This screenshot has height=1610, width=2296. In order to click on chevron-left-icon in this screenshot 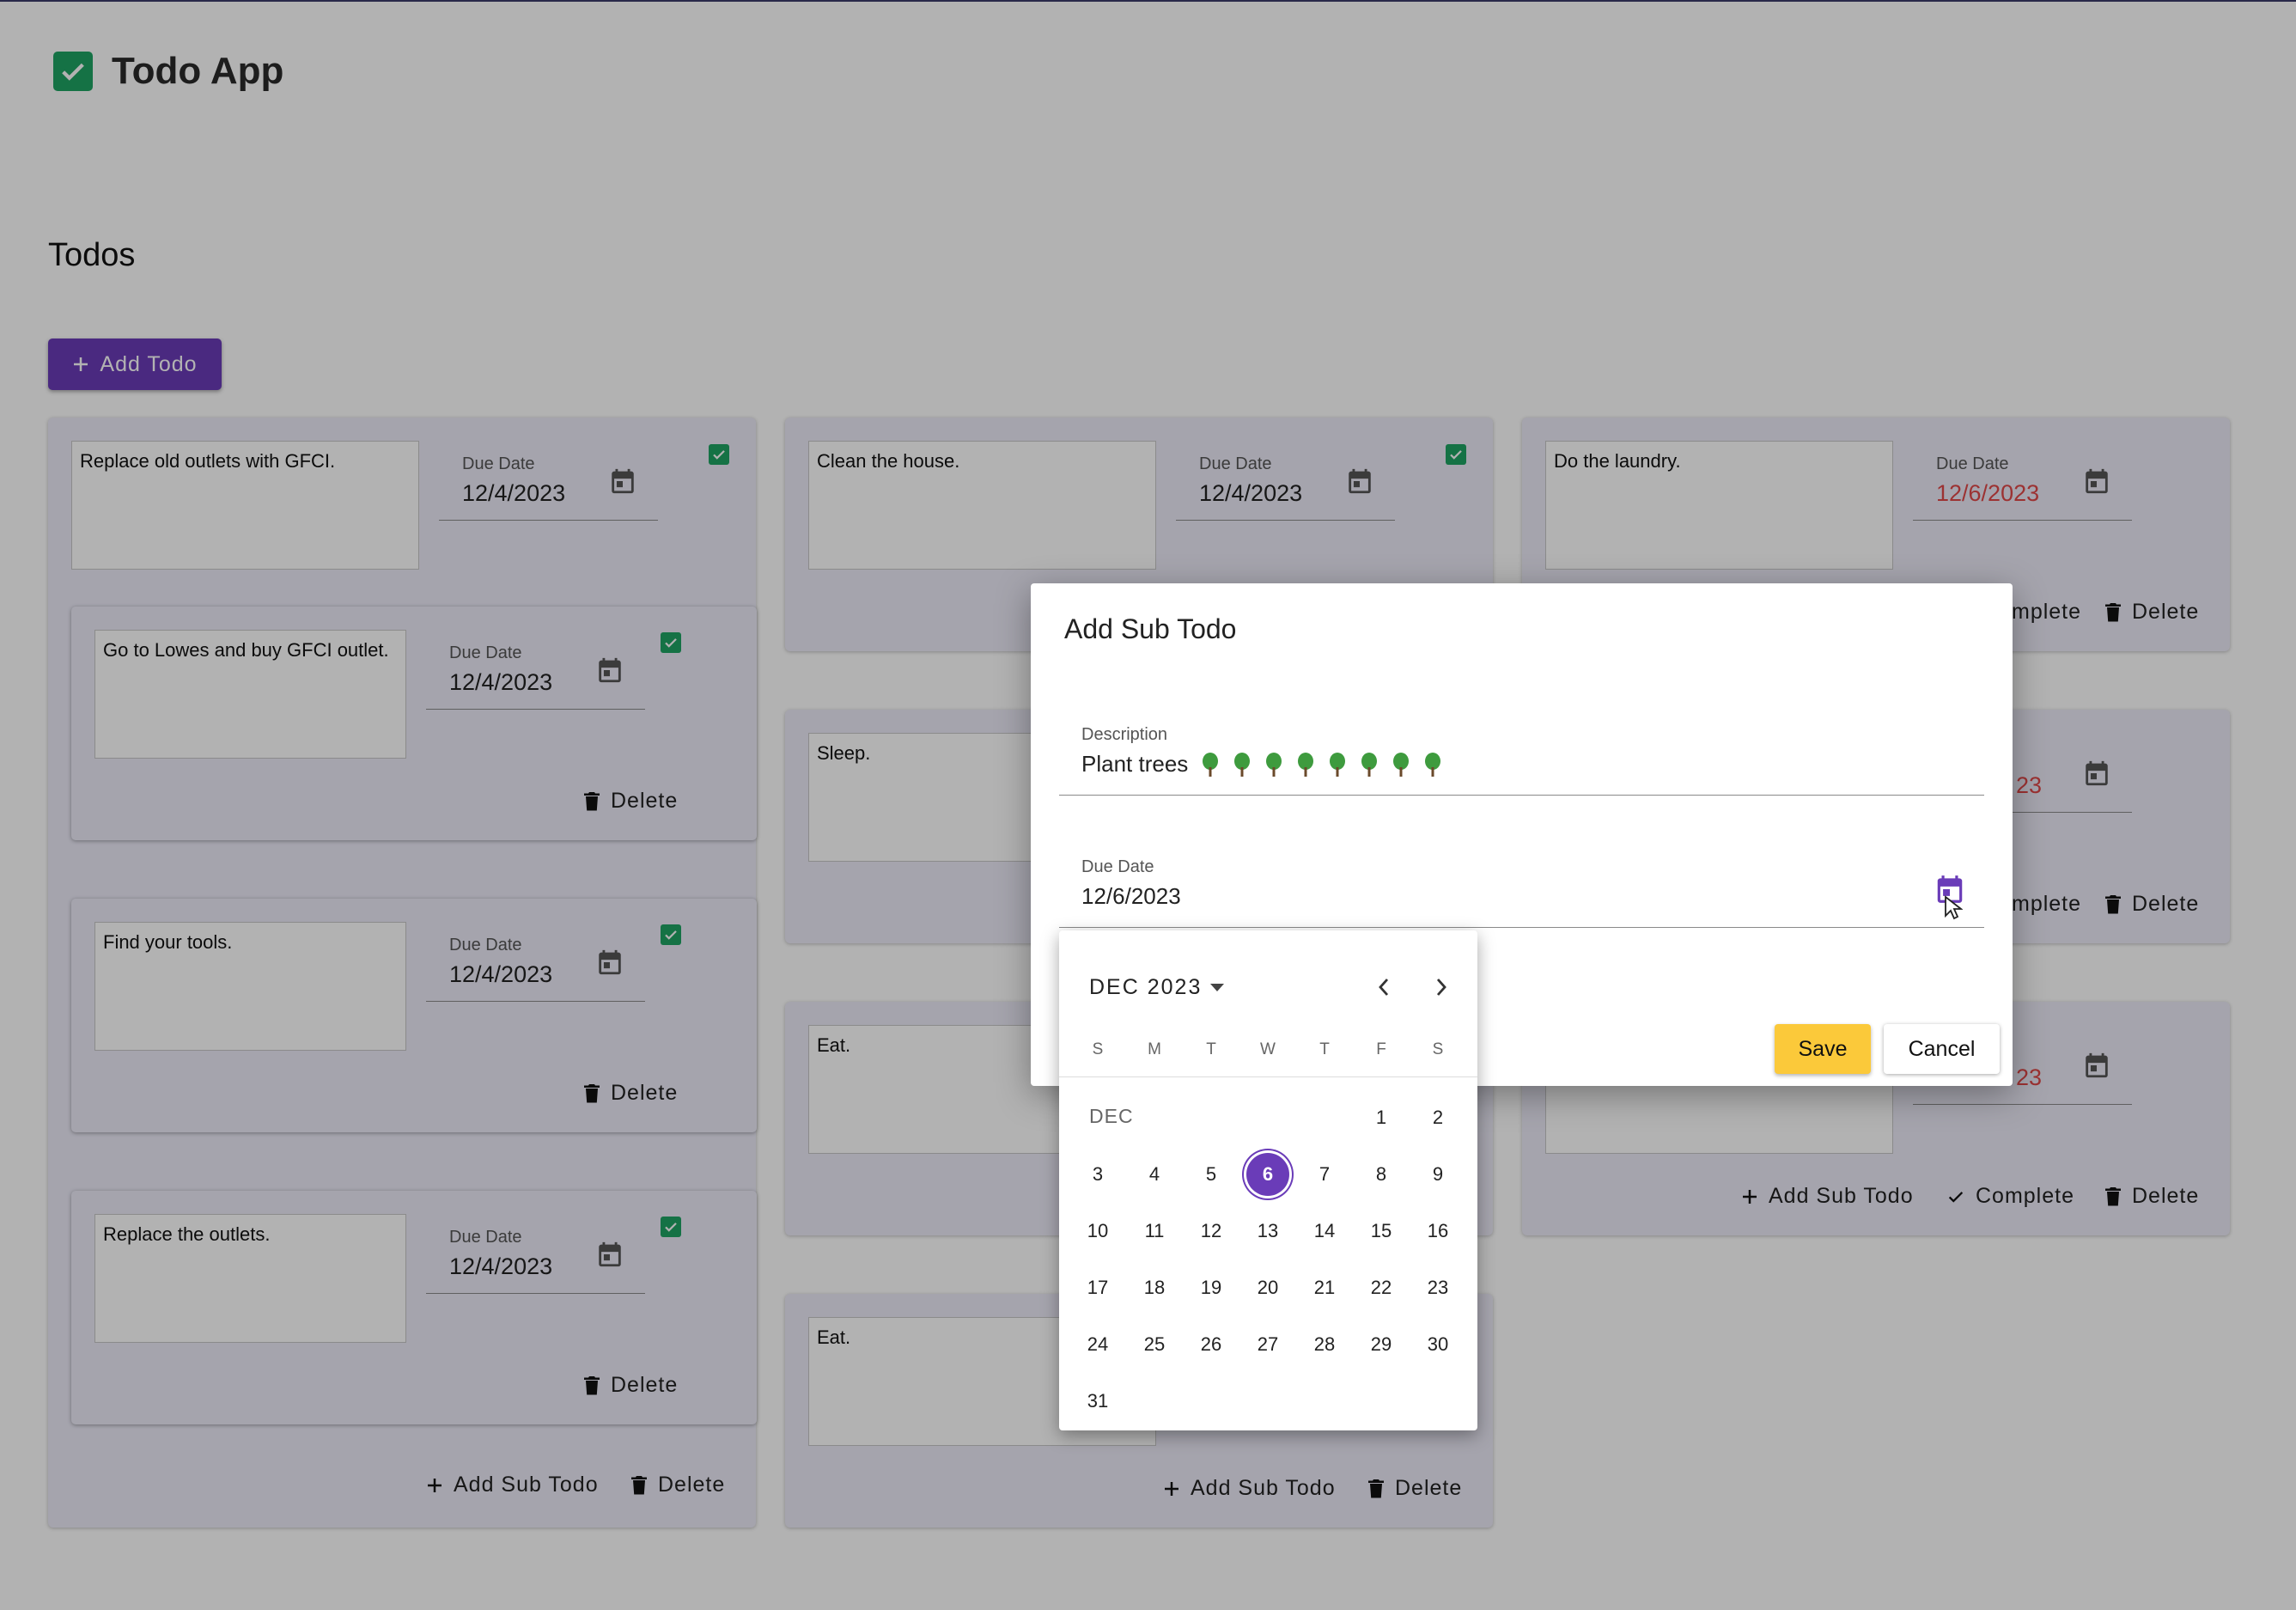, I will do `click(1384, 987)`.